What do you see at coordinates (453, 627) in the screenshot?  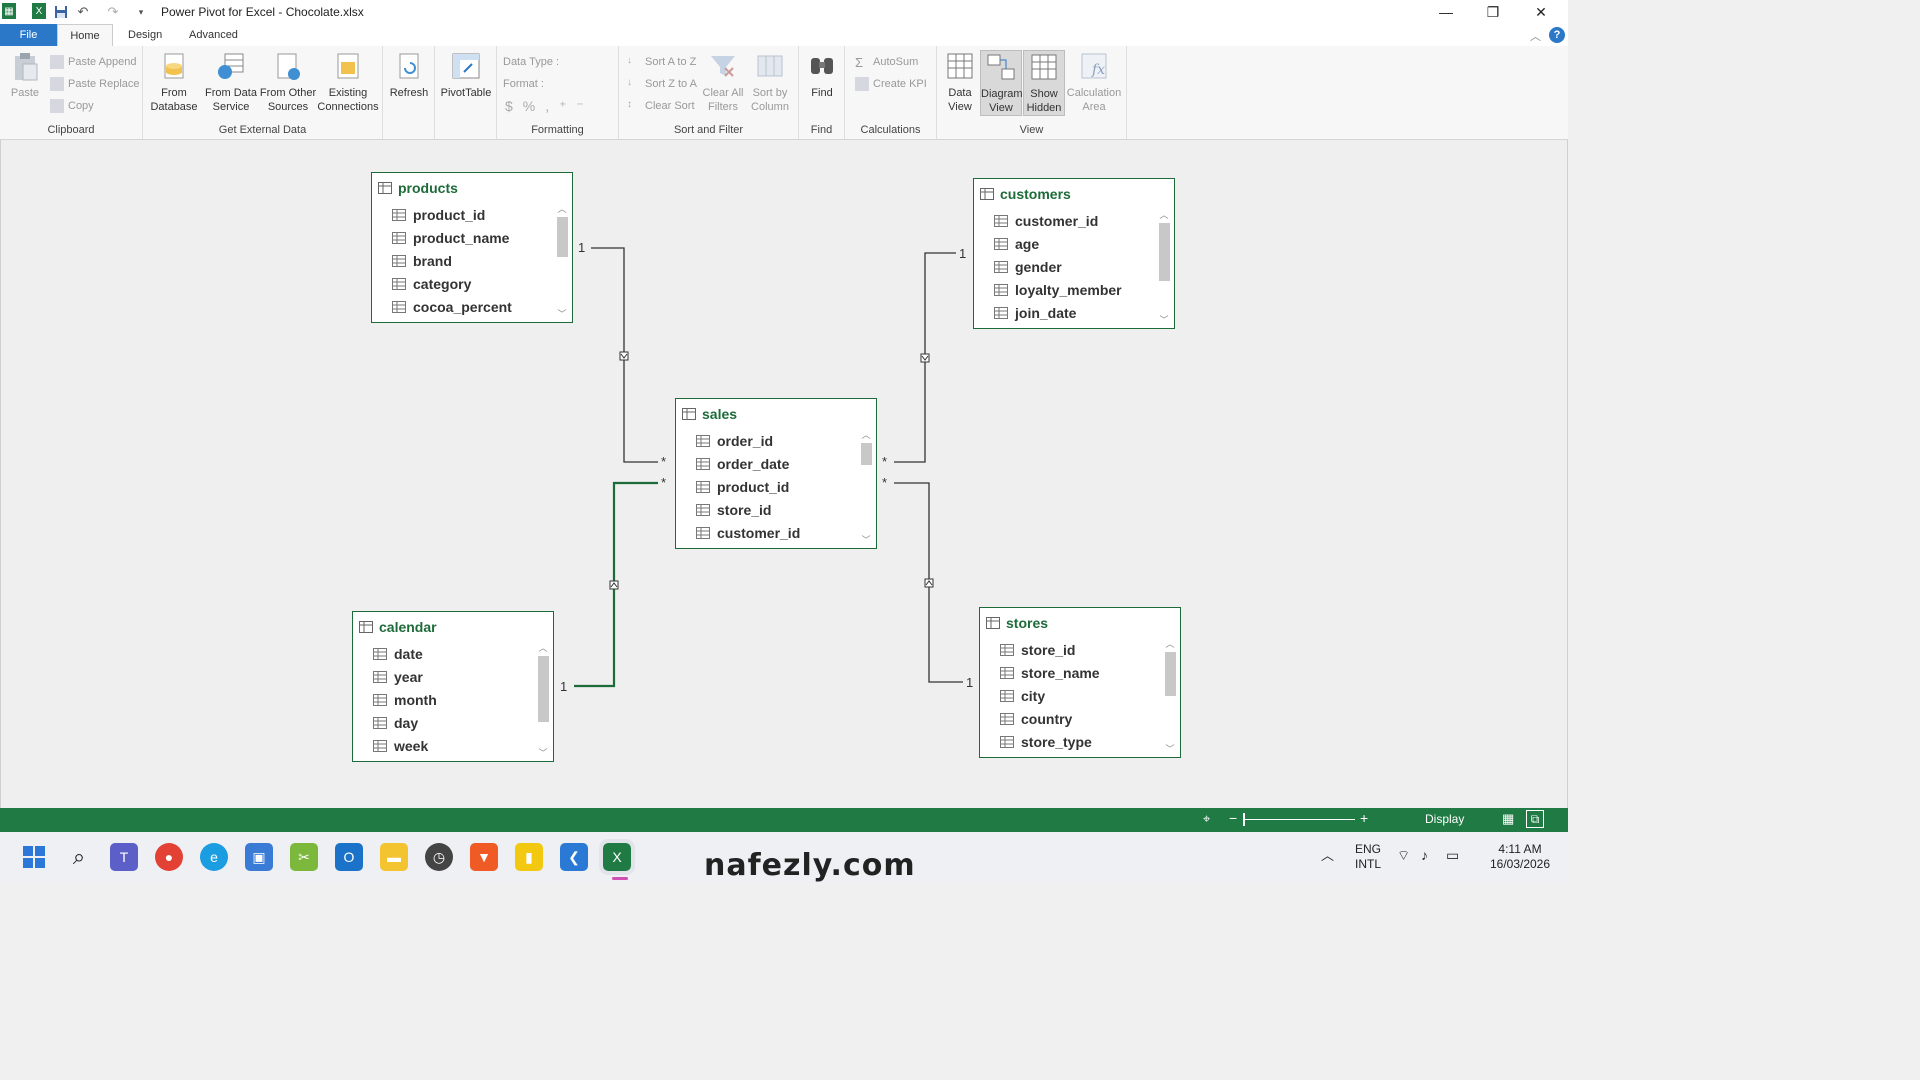 I see `table-header: calendar` at bounding box center [453, 627].